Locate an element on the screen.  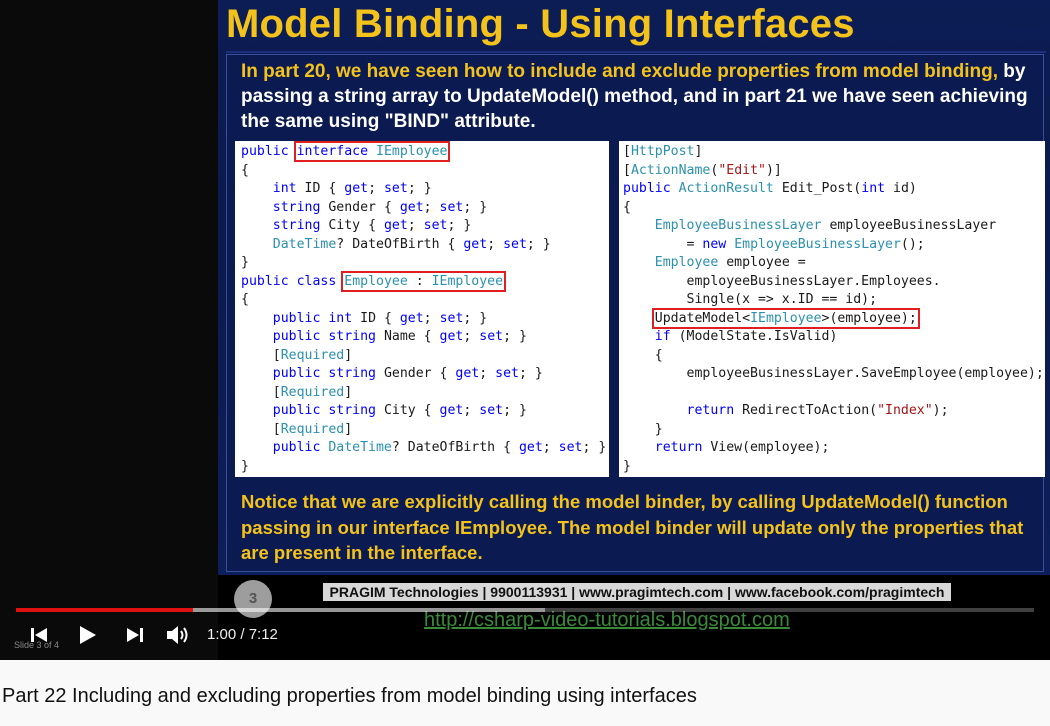
progress-played is located at coordinates (105, 610).